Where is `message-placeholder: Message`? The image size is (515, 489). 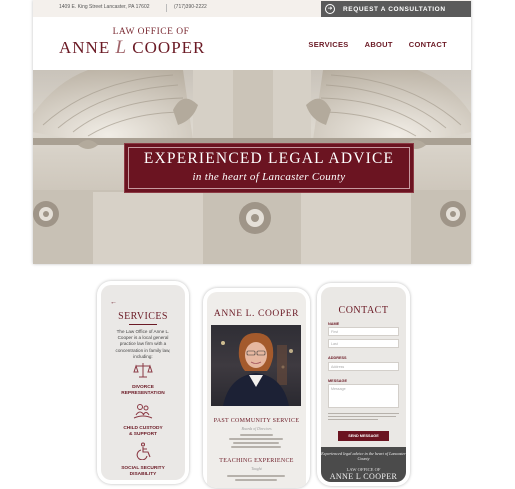 message-placeholder: Message is located at coordinates (338, 389).